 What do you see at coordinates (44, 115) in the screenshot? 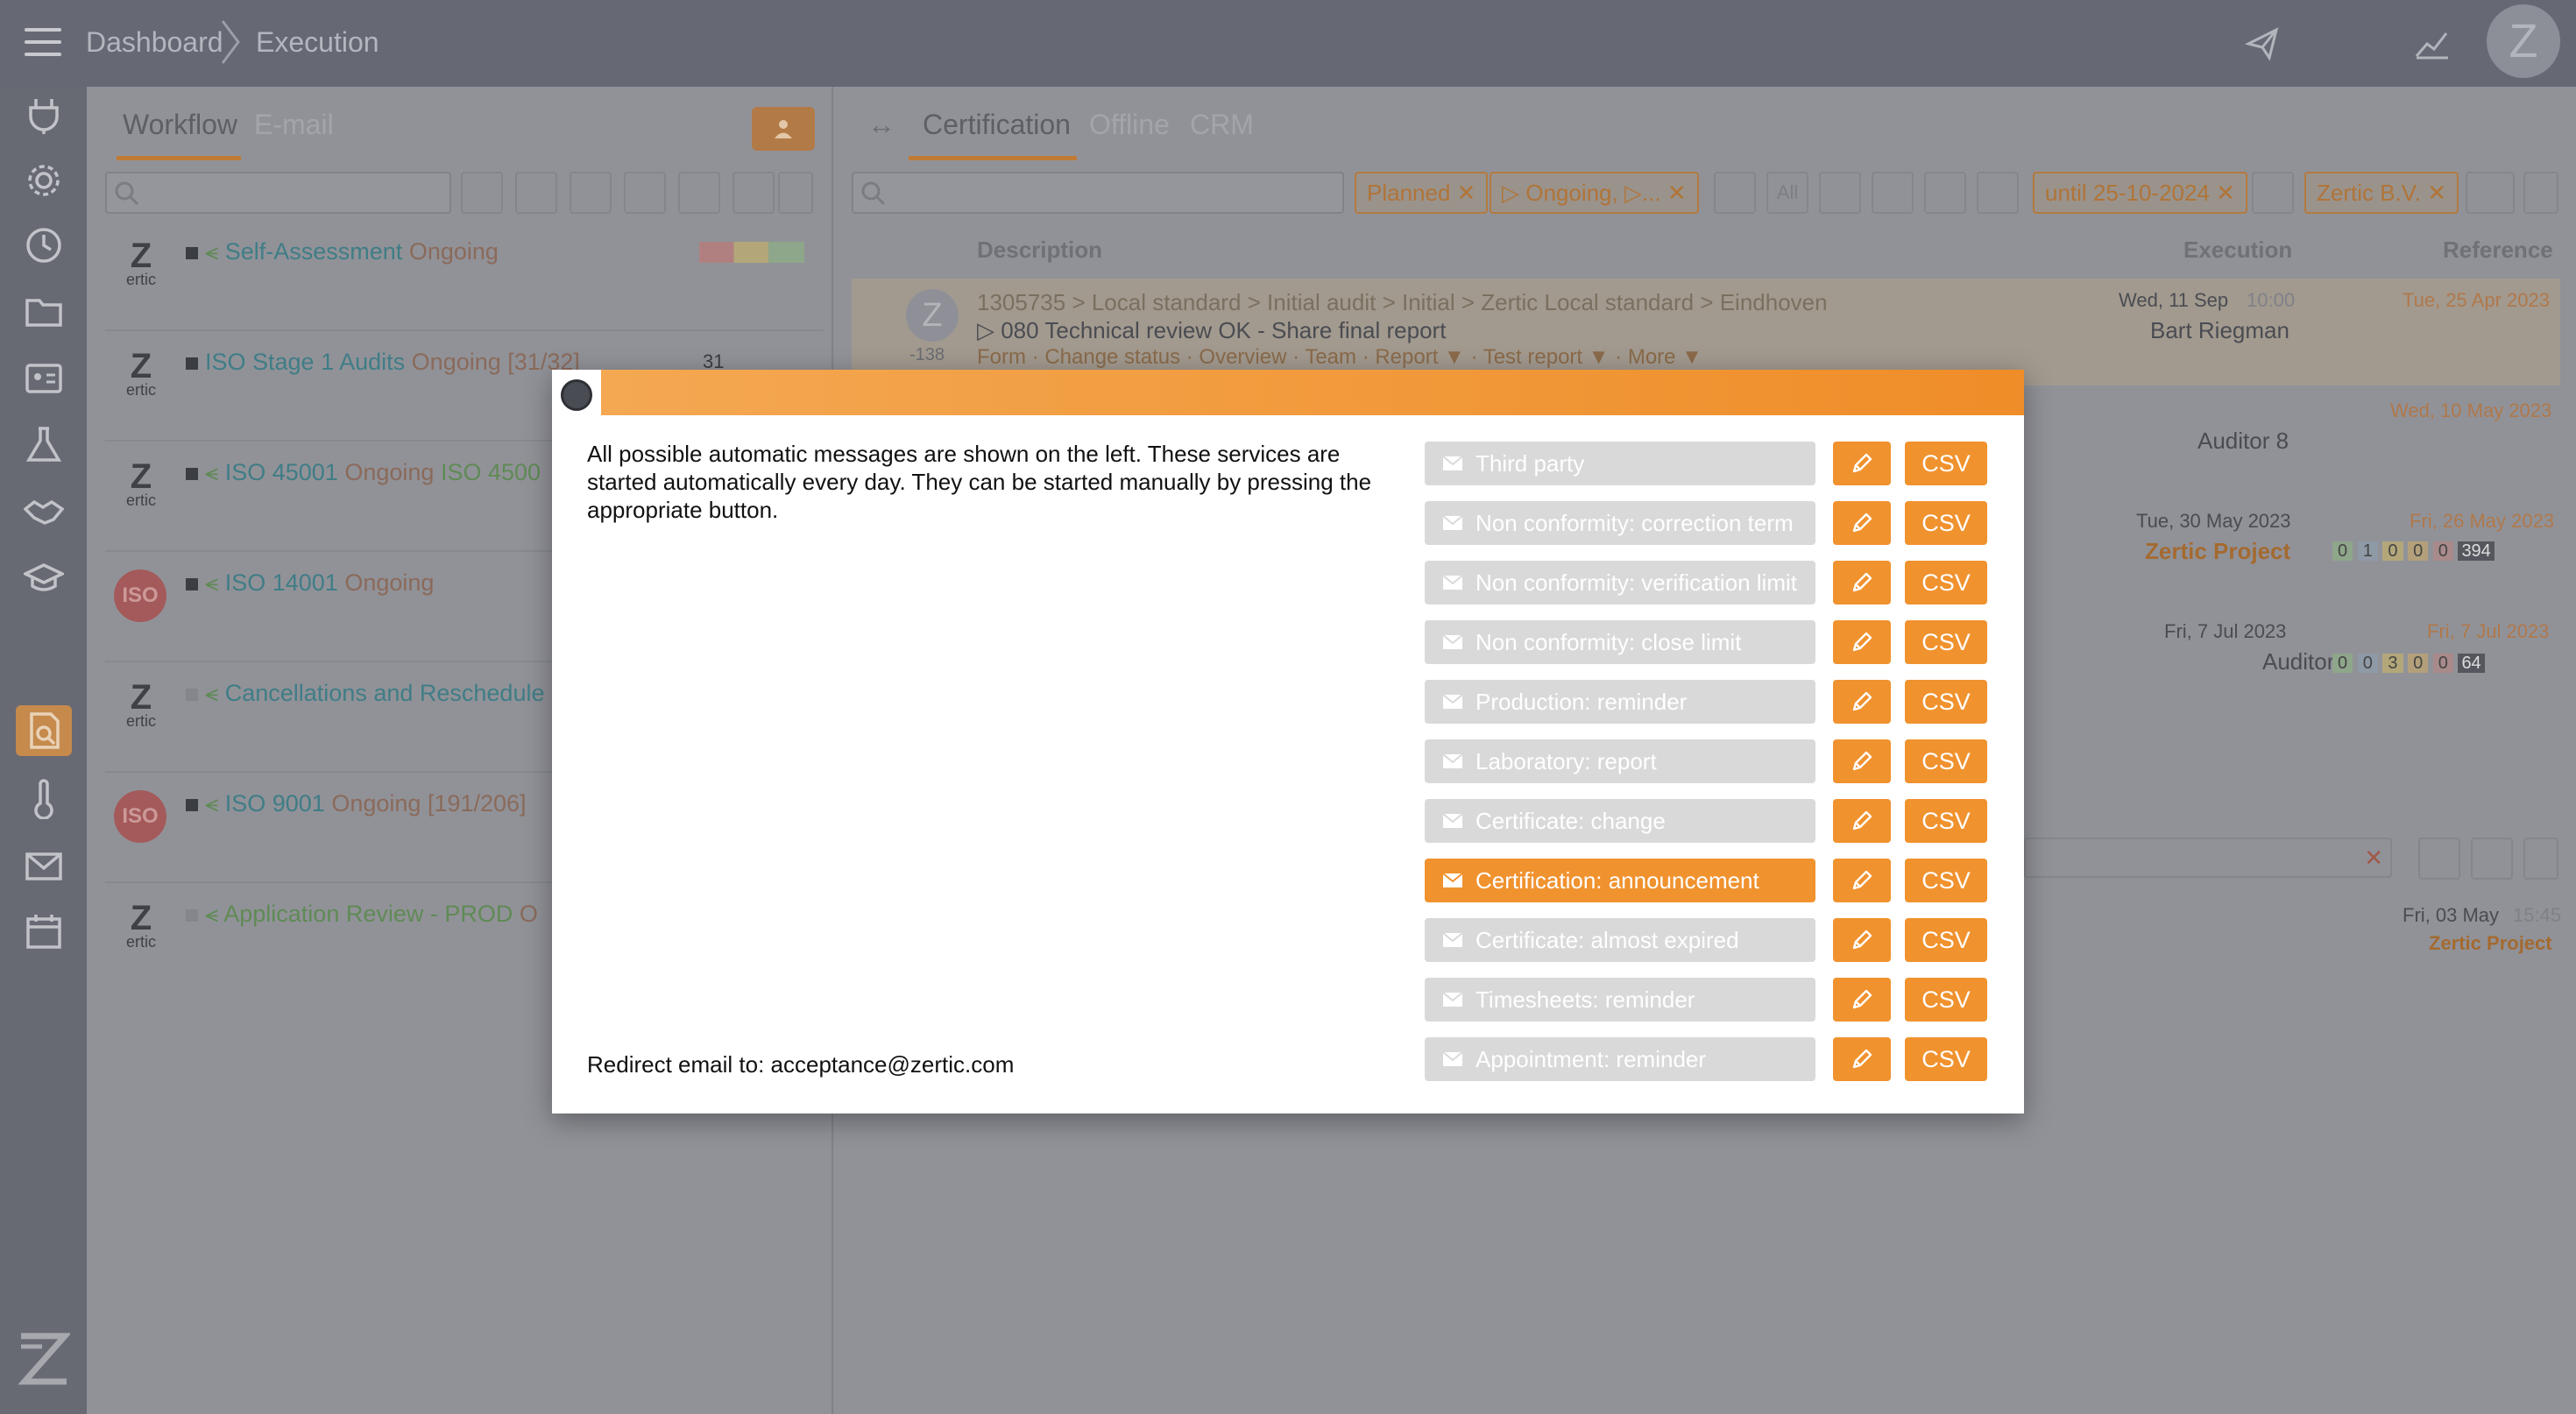
I see `plug-icon` at bounding box center [44, 115].